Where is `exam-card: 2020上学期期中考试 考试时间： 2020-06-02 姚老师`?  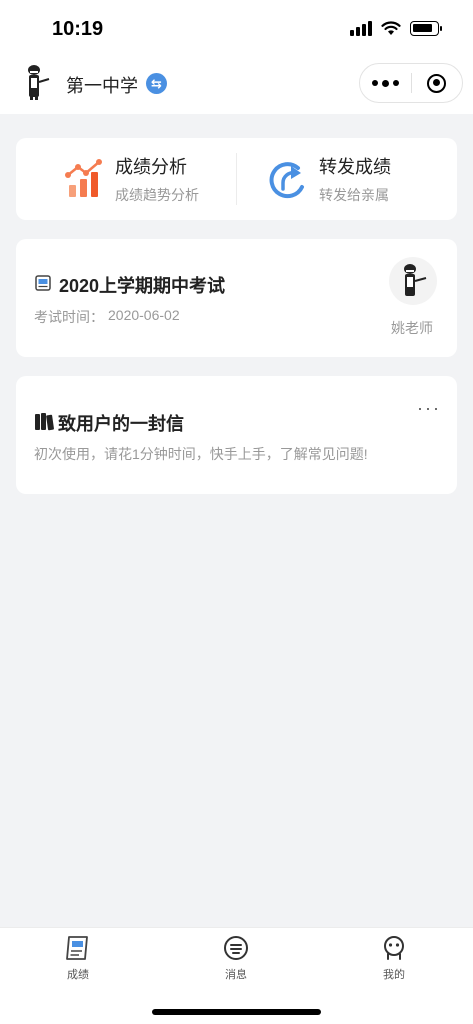 exam-card: 2020上学期期中考试 考试时间： 2020-06-02 姚老师 is located at coordinates (236, 298).